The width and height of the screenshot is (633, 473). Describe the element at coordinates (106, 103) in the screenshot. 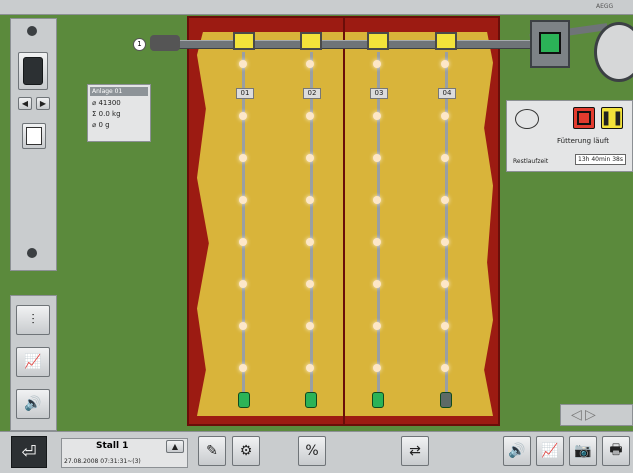

I see `info-row: ⌀ 41300` at that location.